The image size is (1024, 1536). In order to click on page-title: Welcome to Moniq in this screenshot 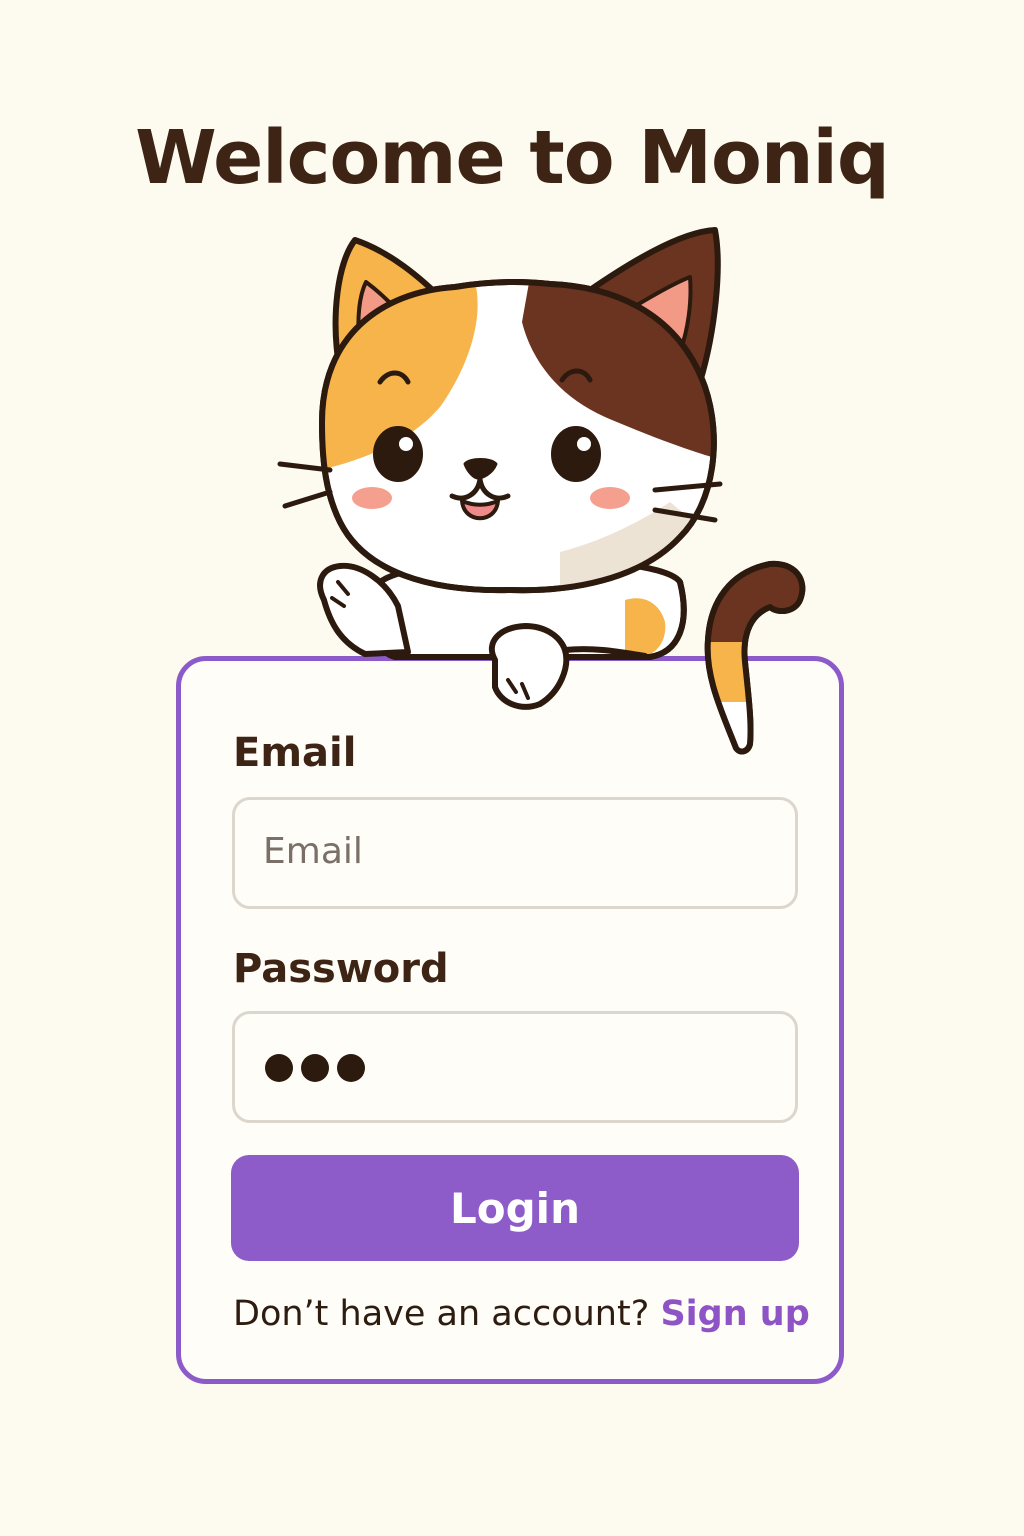, I will do `click(512, 158)`.